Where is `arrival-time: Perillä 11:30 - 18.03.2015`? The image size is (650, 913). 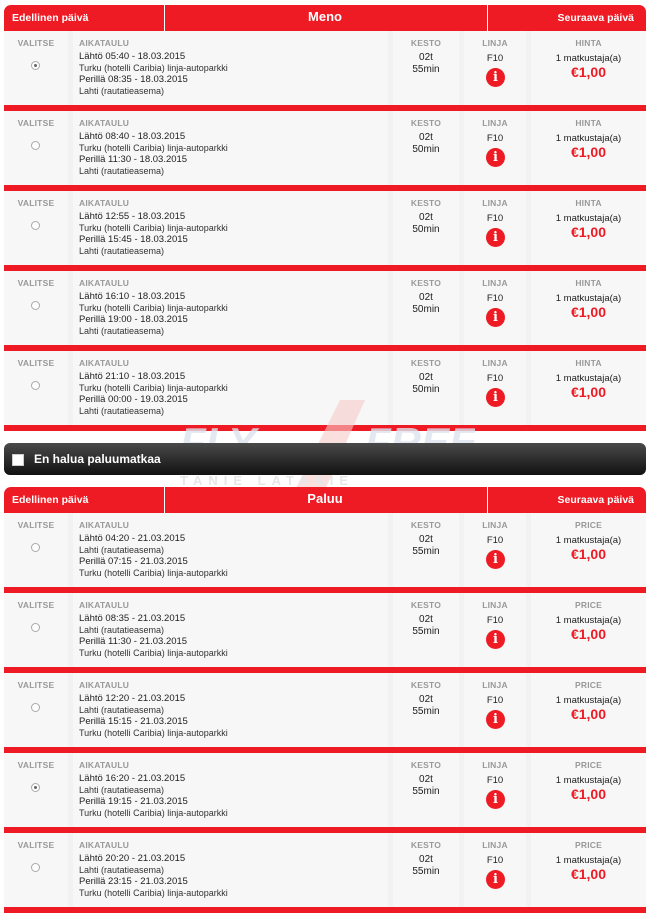
arrival-time: Perillä 11:30 - 18.03.2015 is located at coordinates (133, 159).